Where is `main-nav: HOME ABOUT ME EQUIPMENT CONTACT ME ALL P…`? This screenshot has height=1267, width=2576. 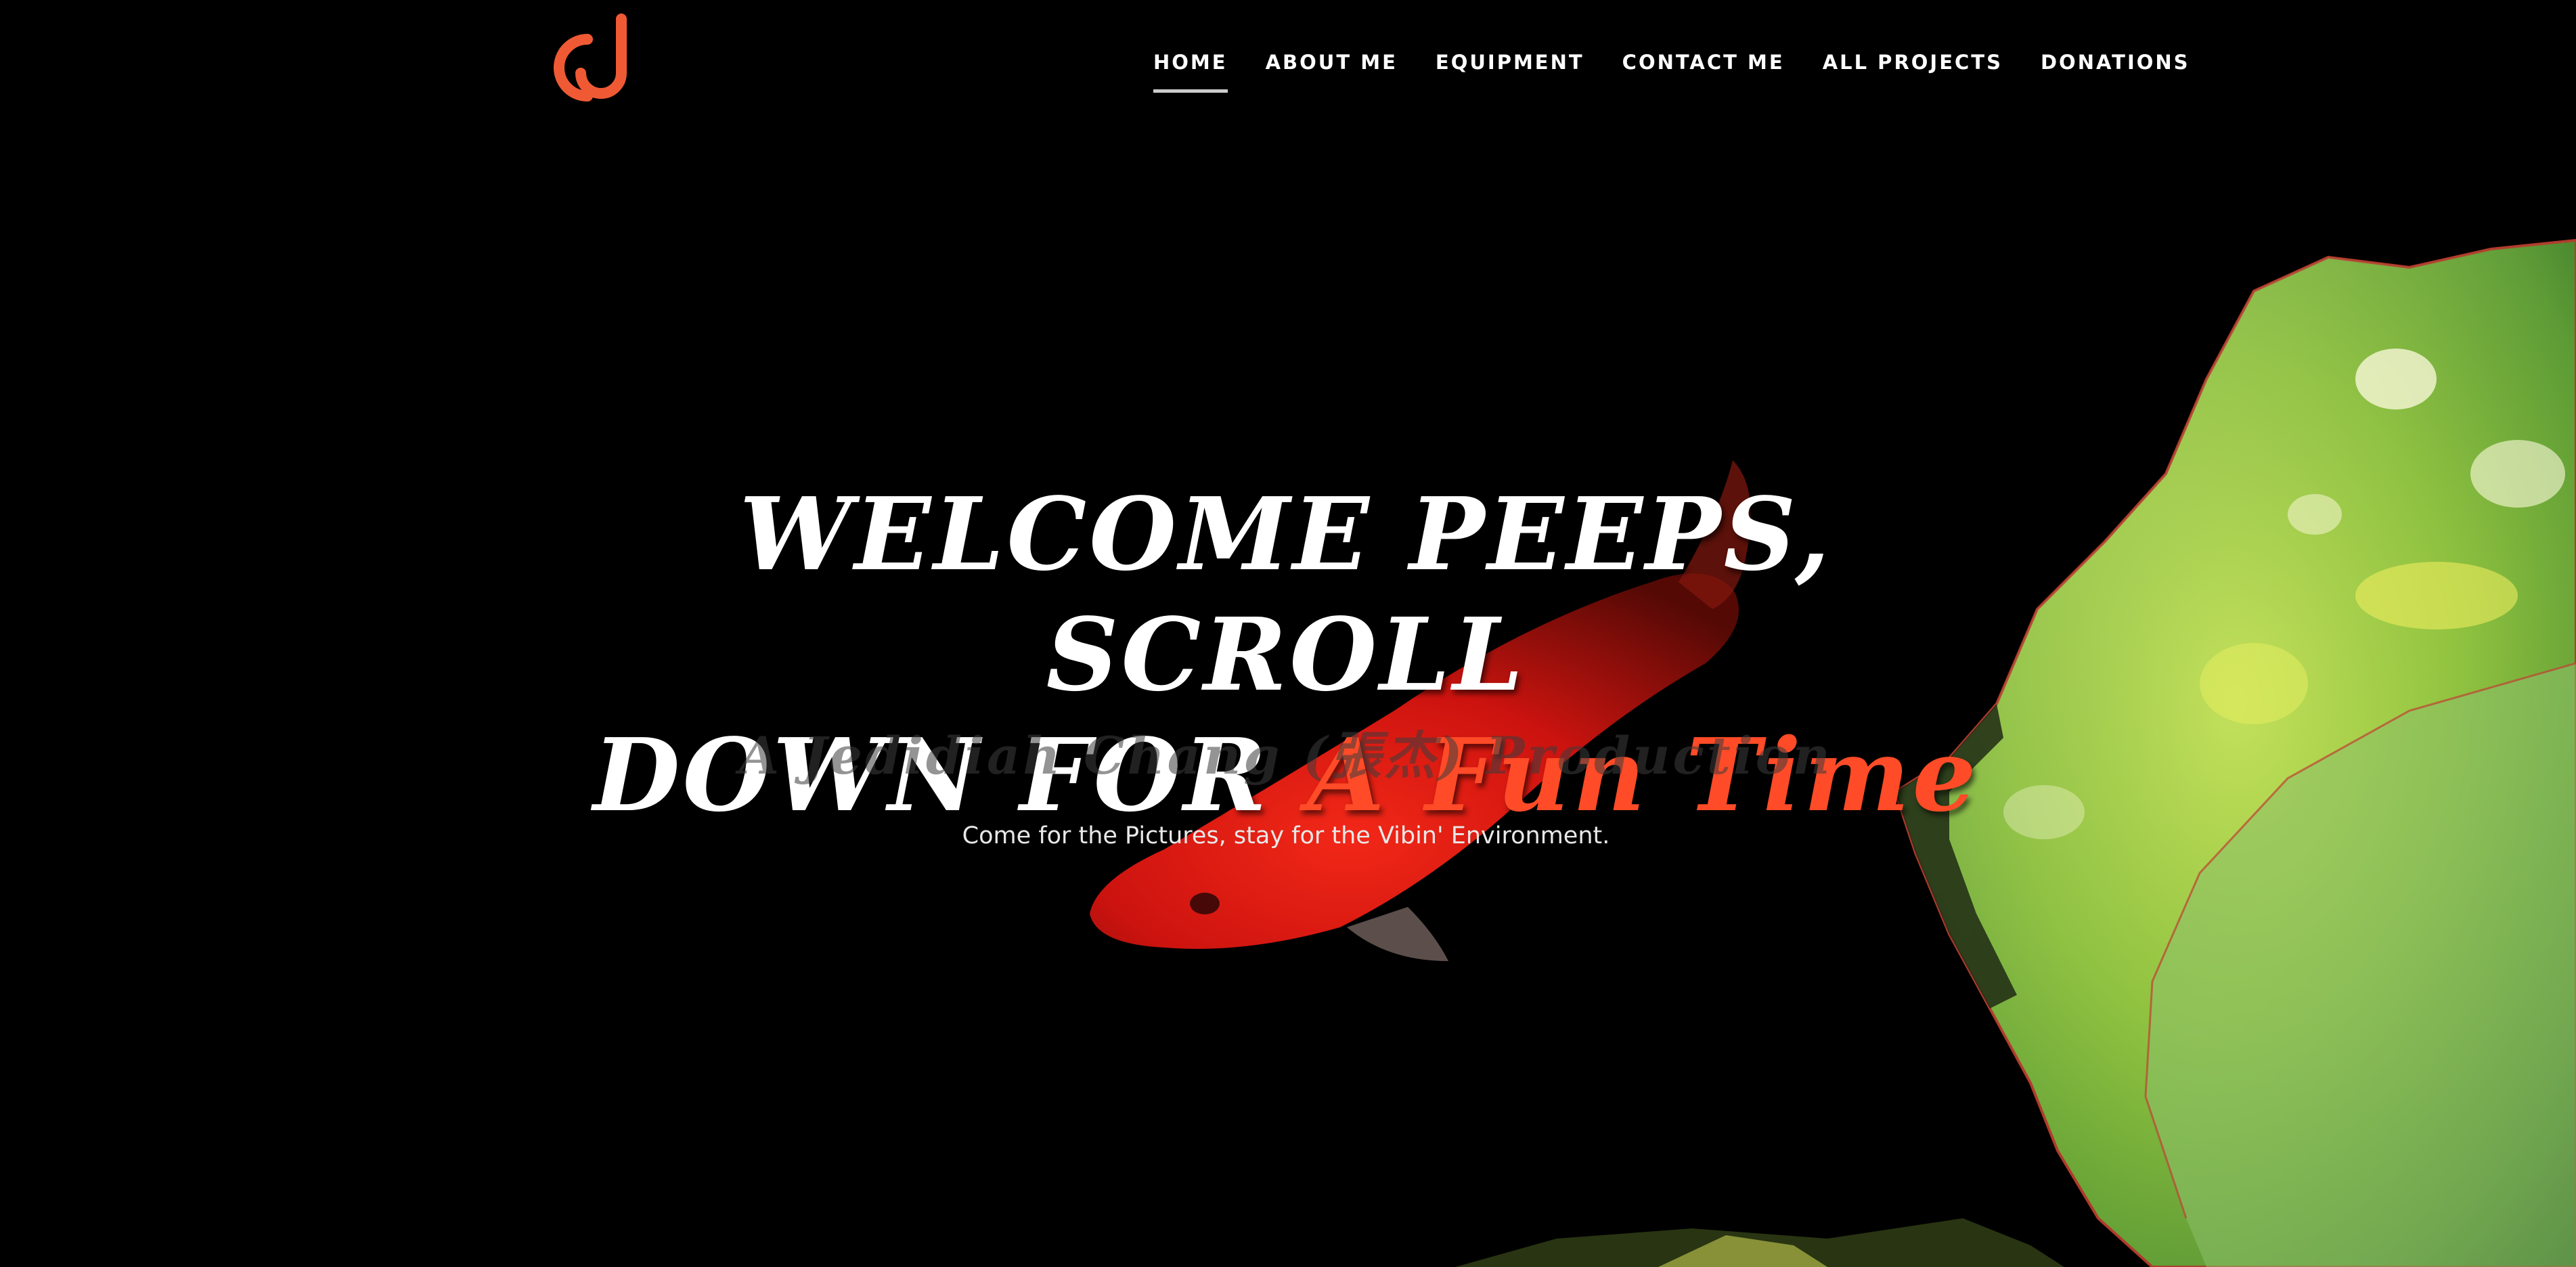
main-nav: HOME ABOUT ME EQUIPMENT CONTACT ME ALL P… is located at coordinates (1690, 76).